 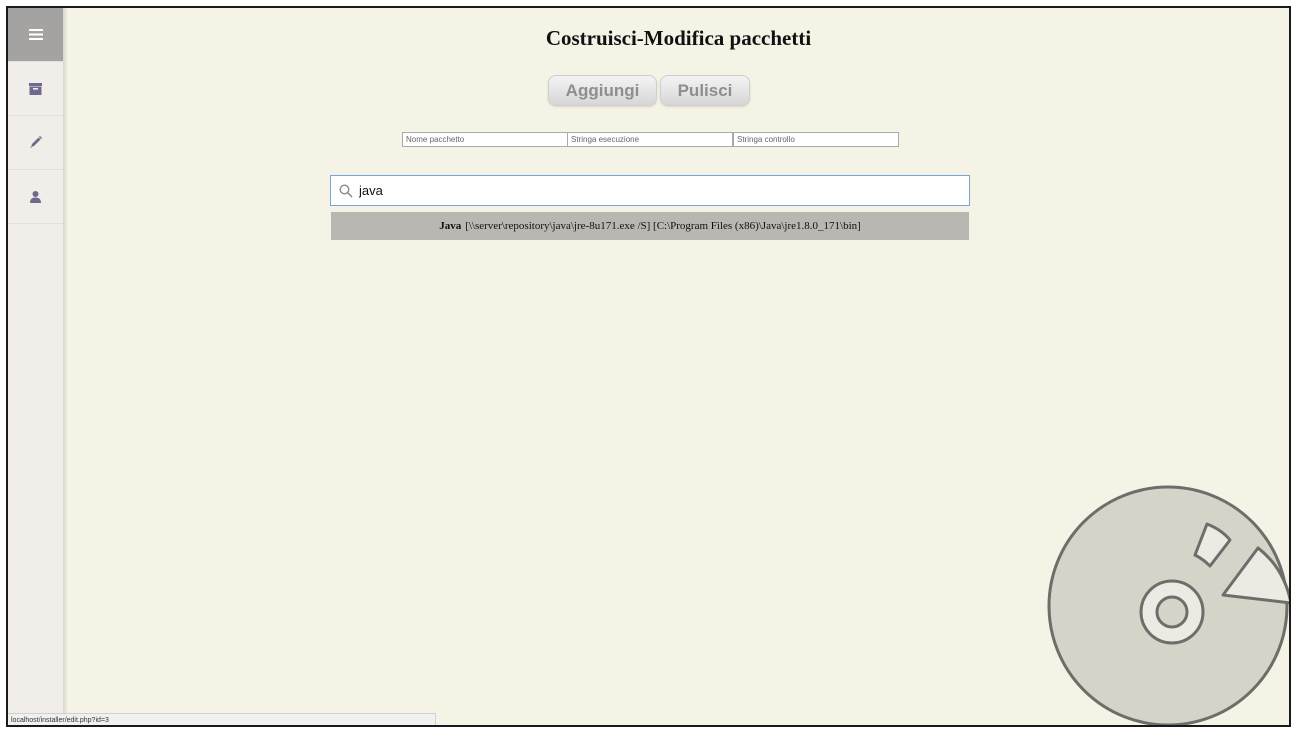 I want to click on search-box, so click(x=650, y=190).